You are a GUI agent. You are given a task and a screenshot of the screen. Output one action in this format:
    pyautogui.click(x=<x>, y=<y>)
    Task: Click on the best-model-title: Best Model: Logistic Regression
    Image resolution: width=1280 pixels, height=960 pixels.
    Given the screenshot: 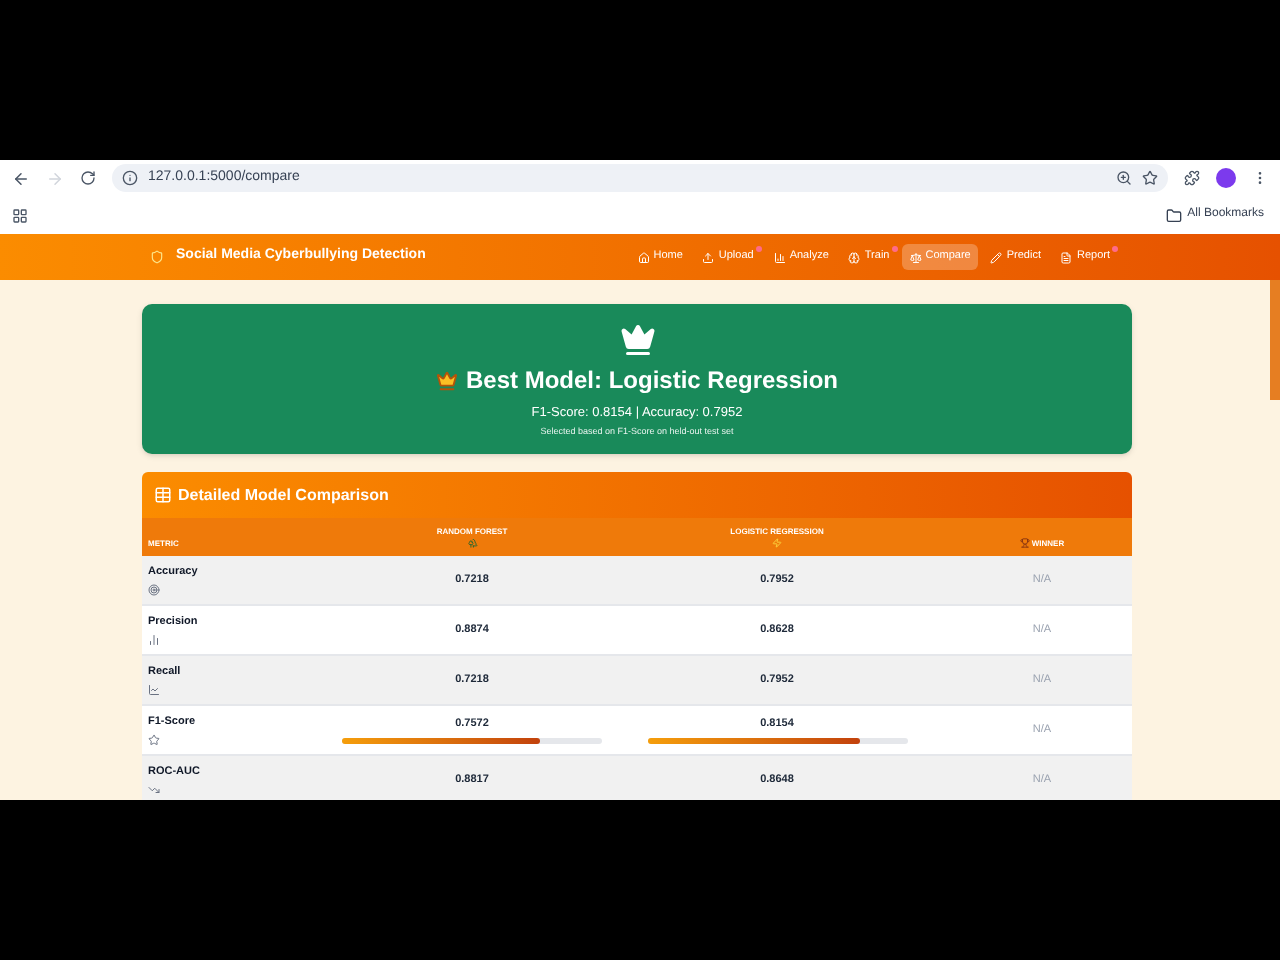 What is the action you would take?
    pyautogui.click(x=652, y=381)
    